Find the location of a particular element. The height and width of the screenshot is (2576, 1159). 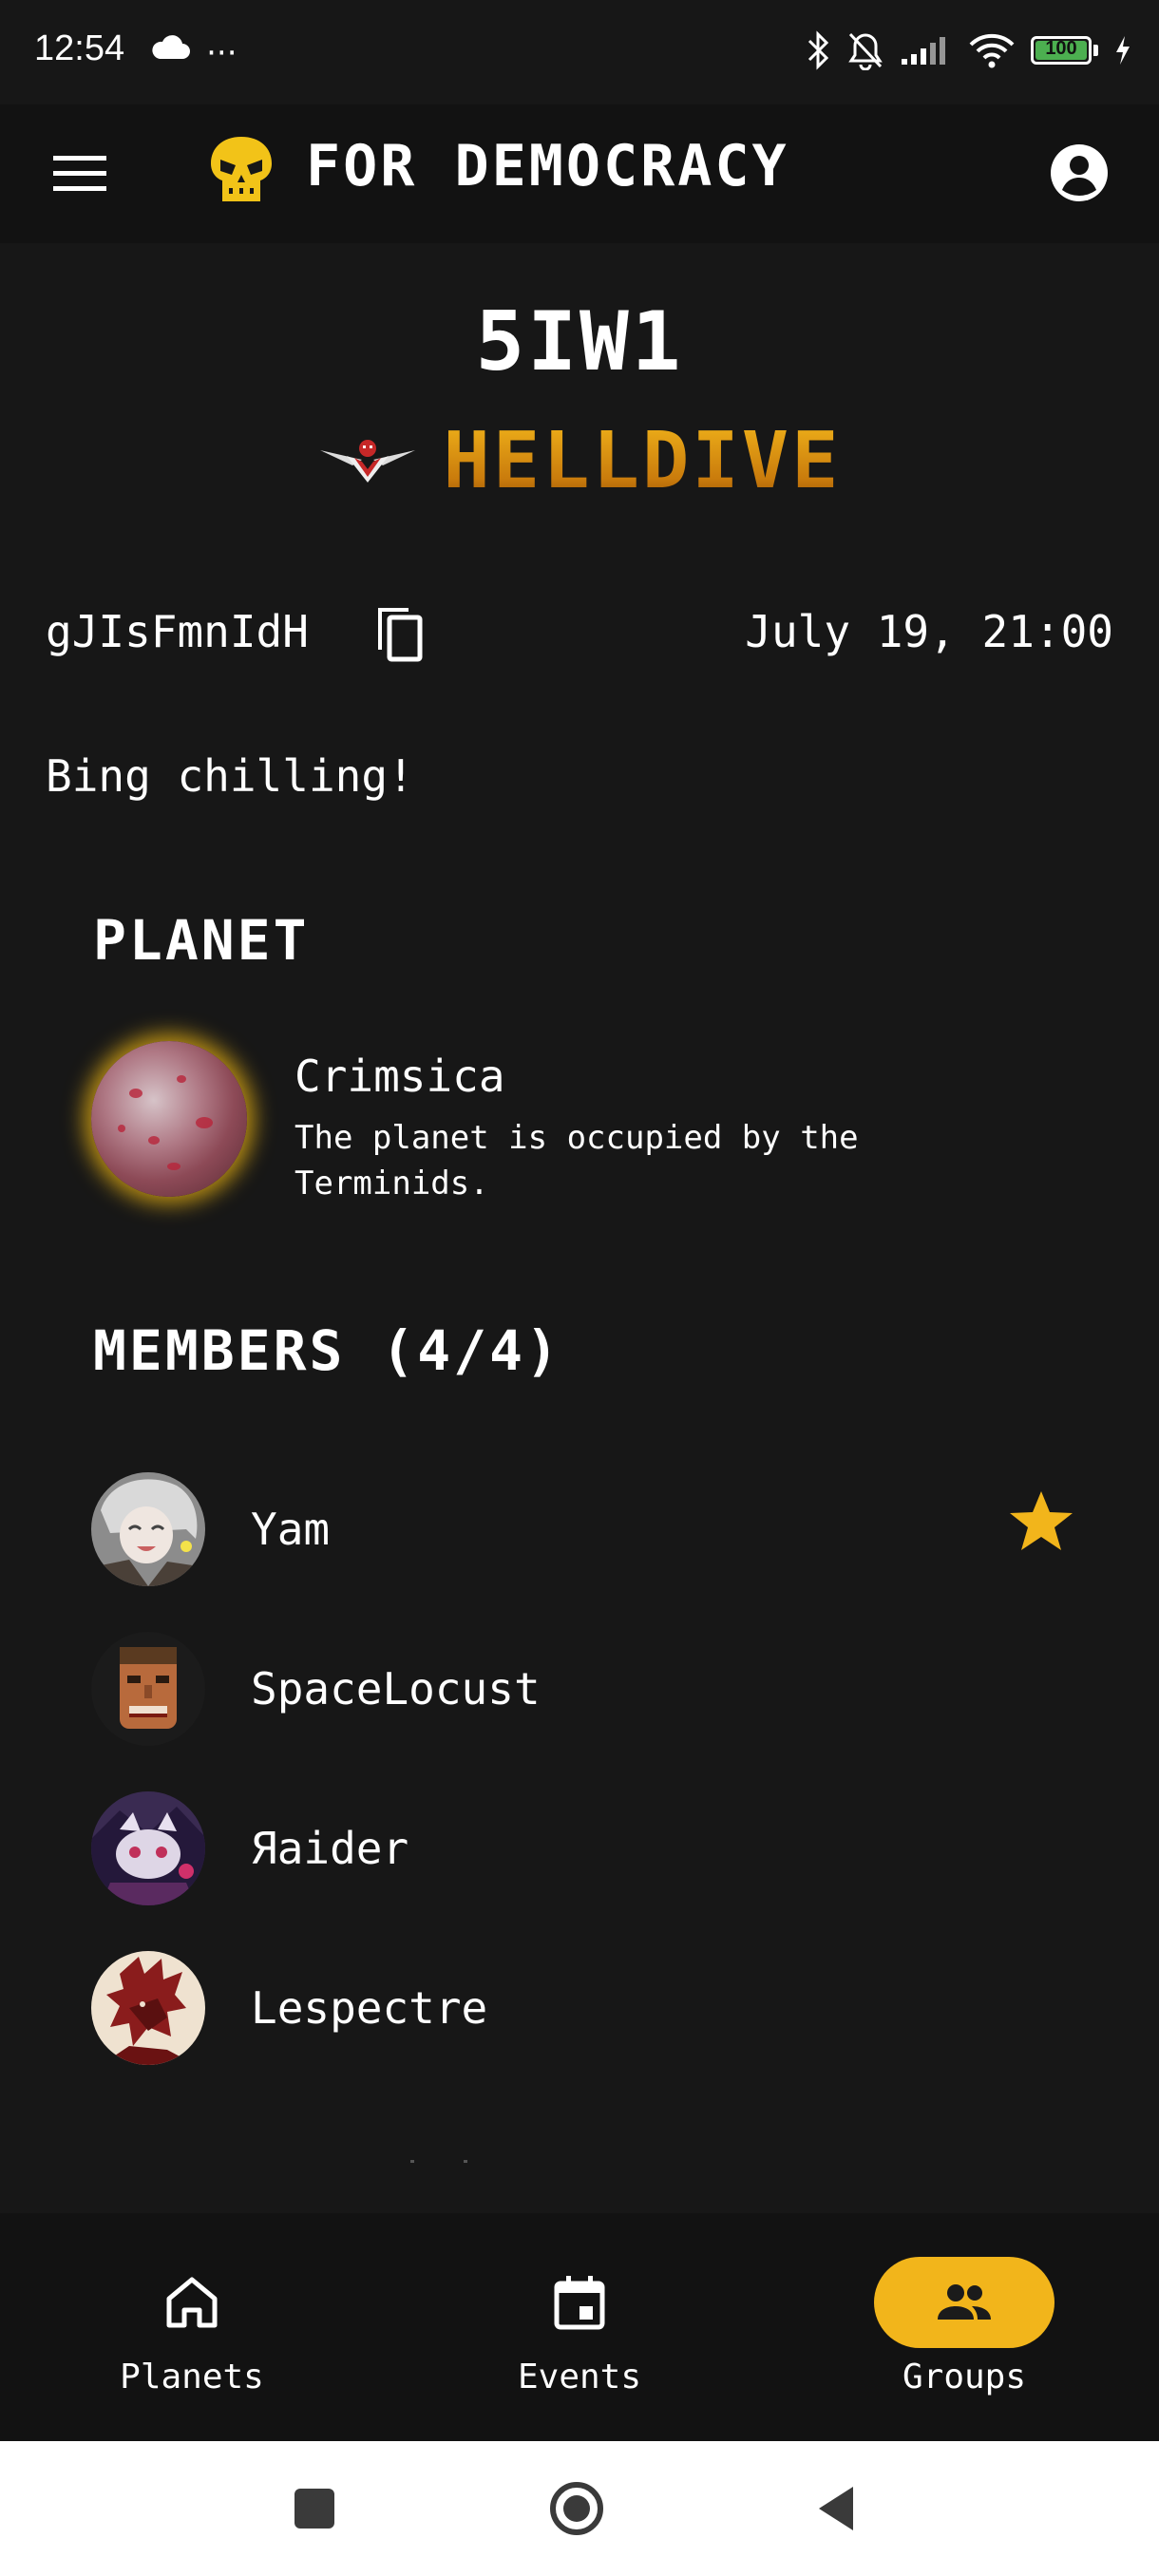

group-description: Bing chilling! is located at coordinates (230, 776).